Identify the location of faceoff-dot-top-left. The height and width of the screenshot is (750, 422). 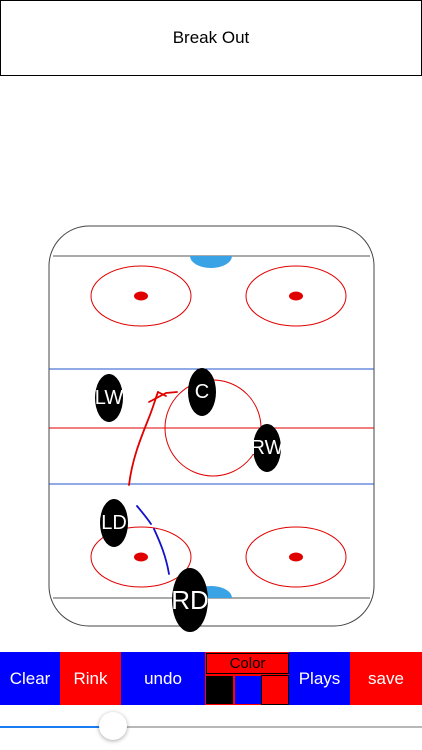
(141, 296).